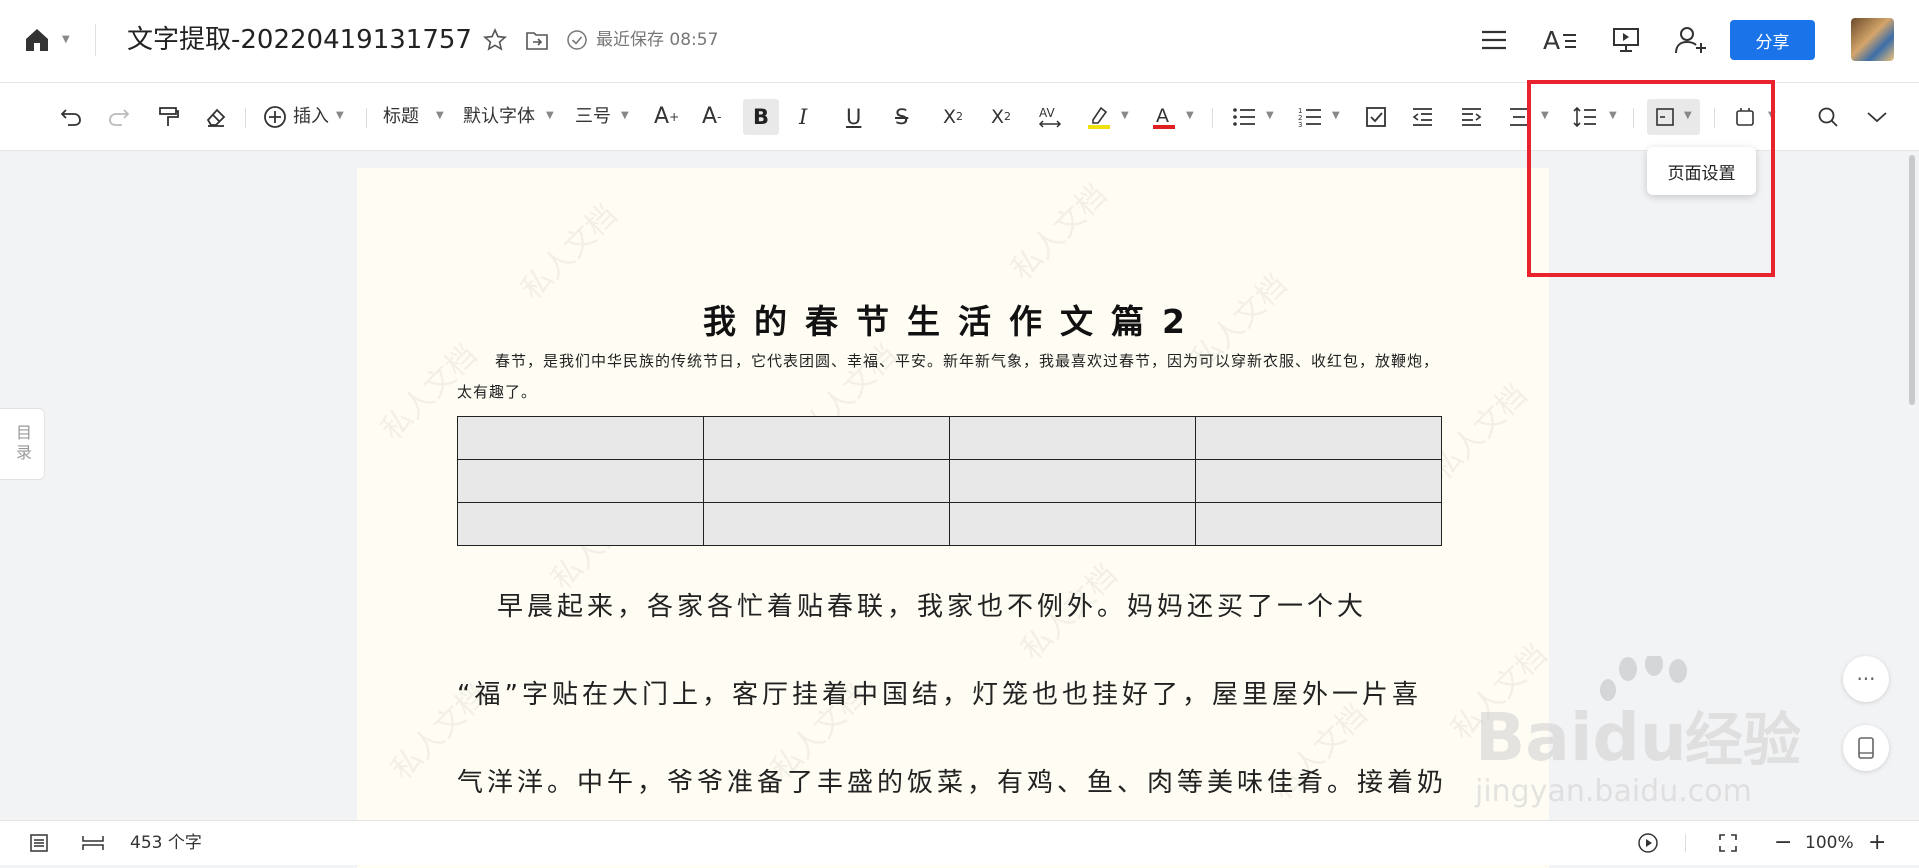 This screenshot has width=1919, height=868. I want to click on document-table, so click(949, 481).